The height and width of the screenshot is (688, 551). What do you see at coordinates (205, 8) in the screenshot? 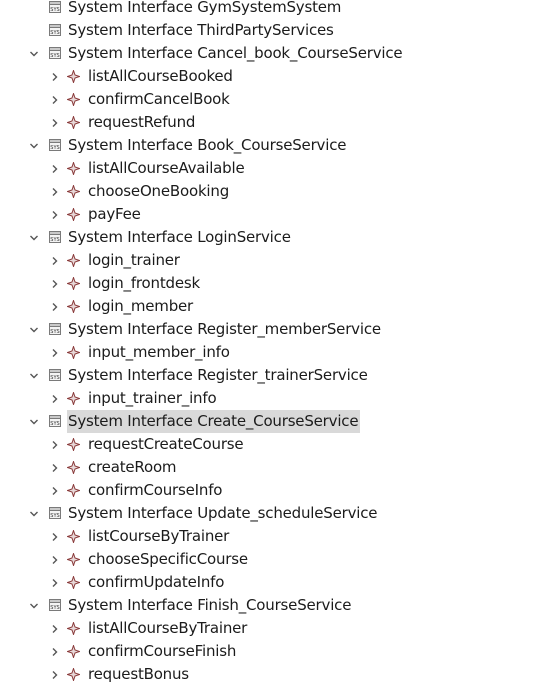
I see `tree-item-label: System Interface GymSystemSystem` at bounding box center [205, 8].